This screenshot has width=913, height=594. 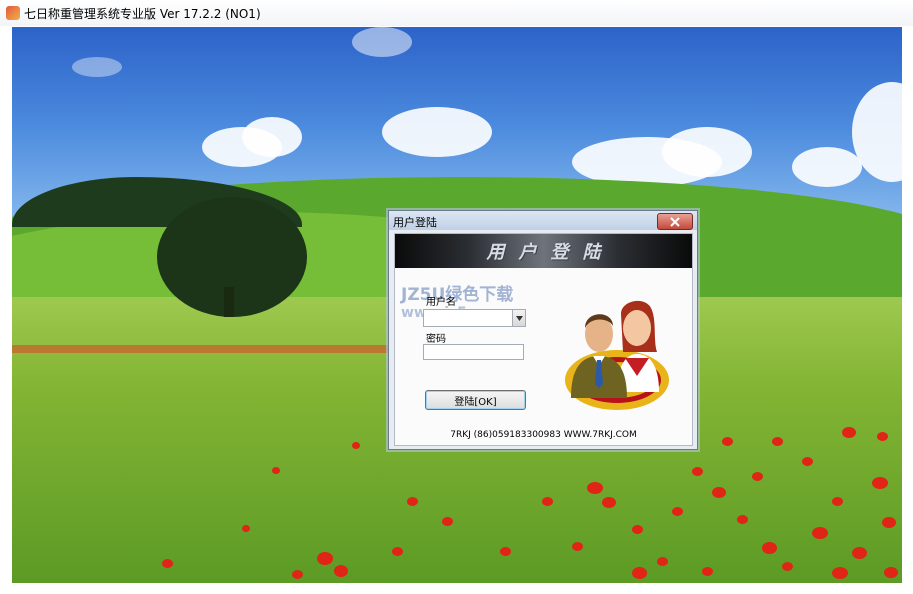 I want to click on password-input, so click(x=473, y=352).